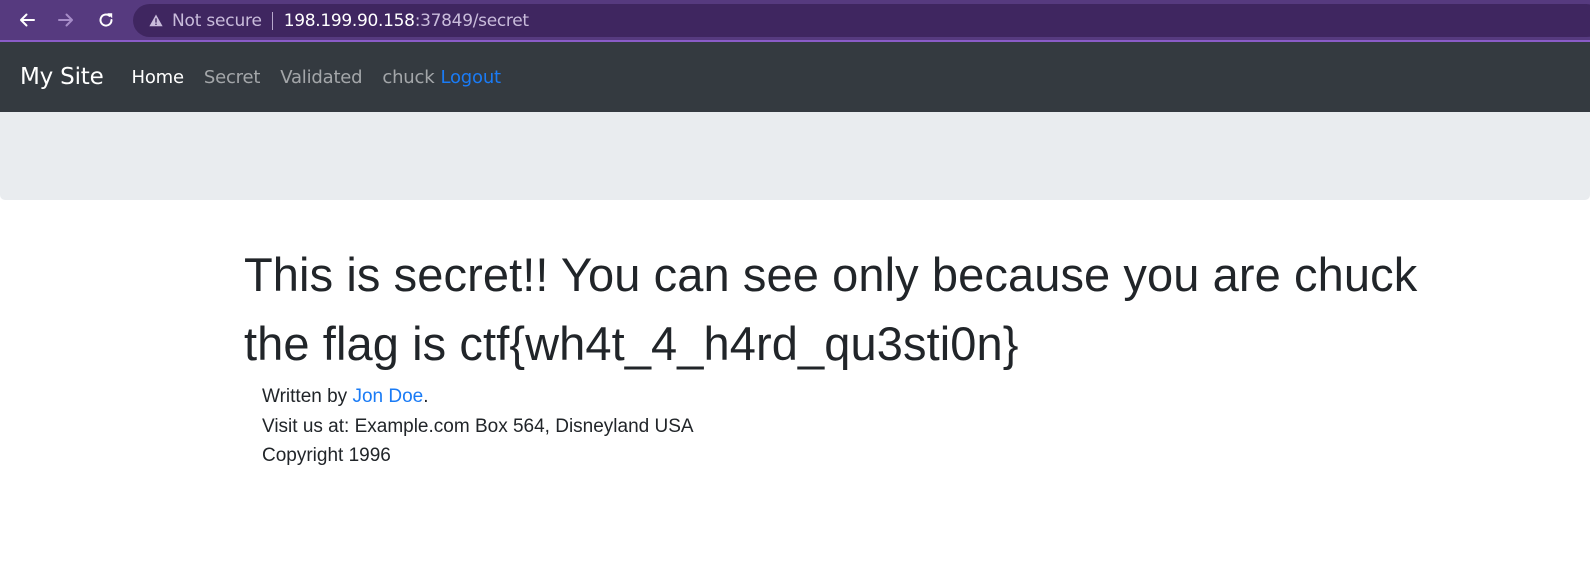 This screenshot has width=1590, height=568. I want to click on copyright-line: Copyright 1996, so click(326, 455).